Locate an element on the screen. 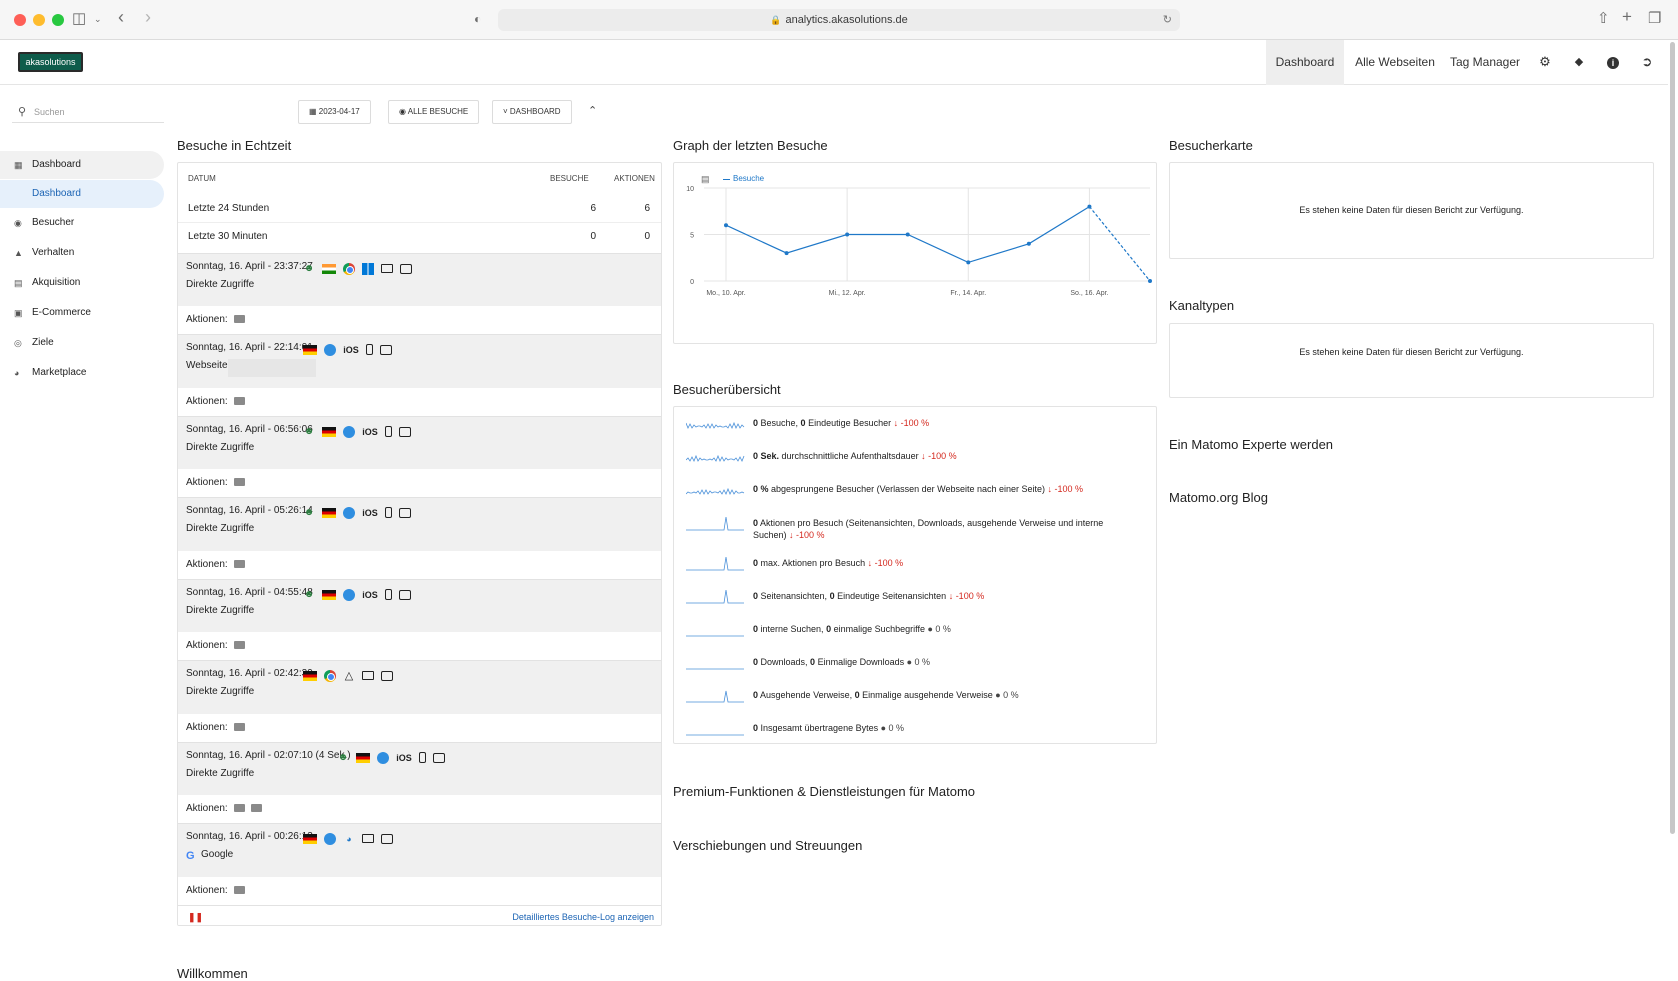 Image resolution: width=1678 pixels, height=981 pixels. new-tab-icon: + is located at coordinates (1627, 17).